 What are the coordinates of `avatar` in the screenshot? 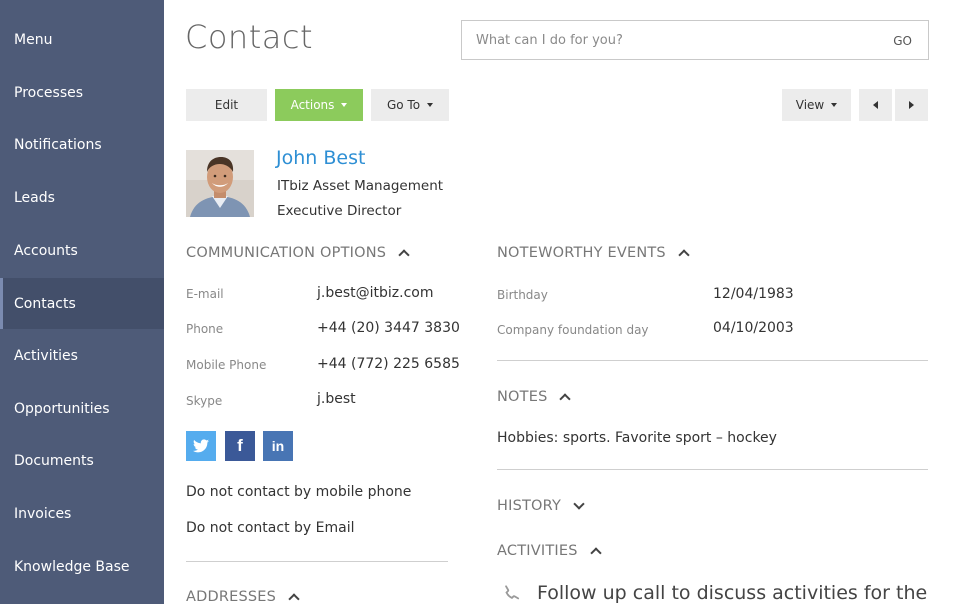 It's located at (220, 183).